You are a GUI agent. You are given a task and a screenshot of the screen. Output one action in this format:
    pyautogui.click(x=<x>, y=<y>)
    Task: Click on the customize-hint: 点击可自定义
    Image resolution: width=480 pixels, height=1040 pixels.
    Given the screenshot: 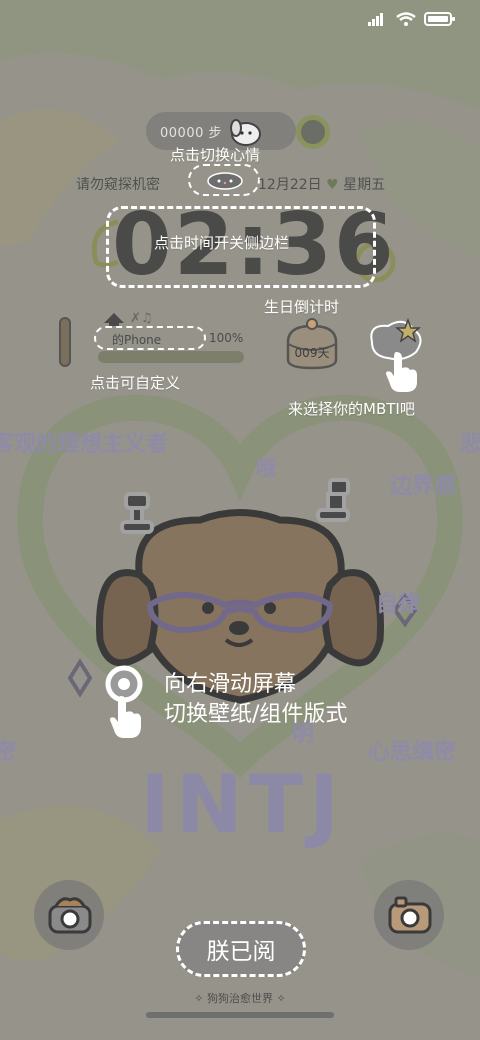 What is the action you would take?
    pyautogui.click(x=135, y=383)
    